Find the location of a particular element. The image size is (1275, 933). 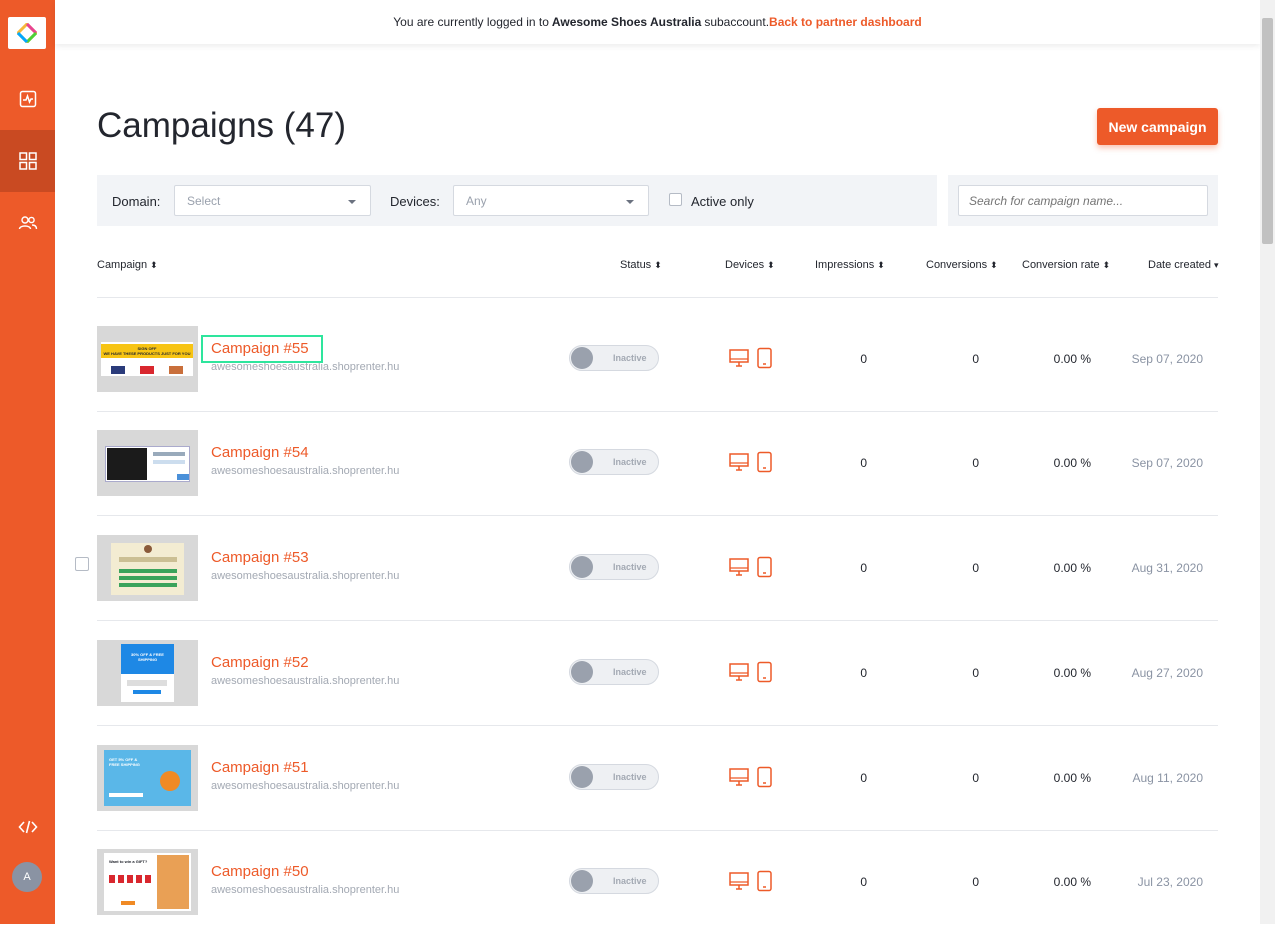

col-header-status-label: Status is located at coordinates (636, 265).